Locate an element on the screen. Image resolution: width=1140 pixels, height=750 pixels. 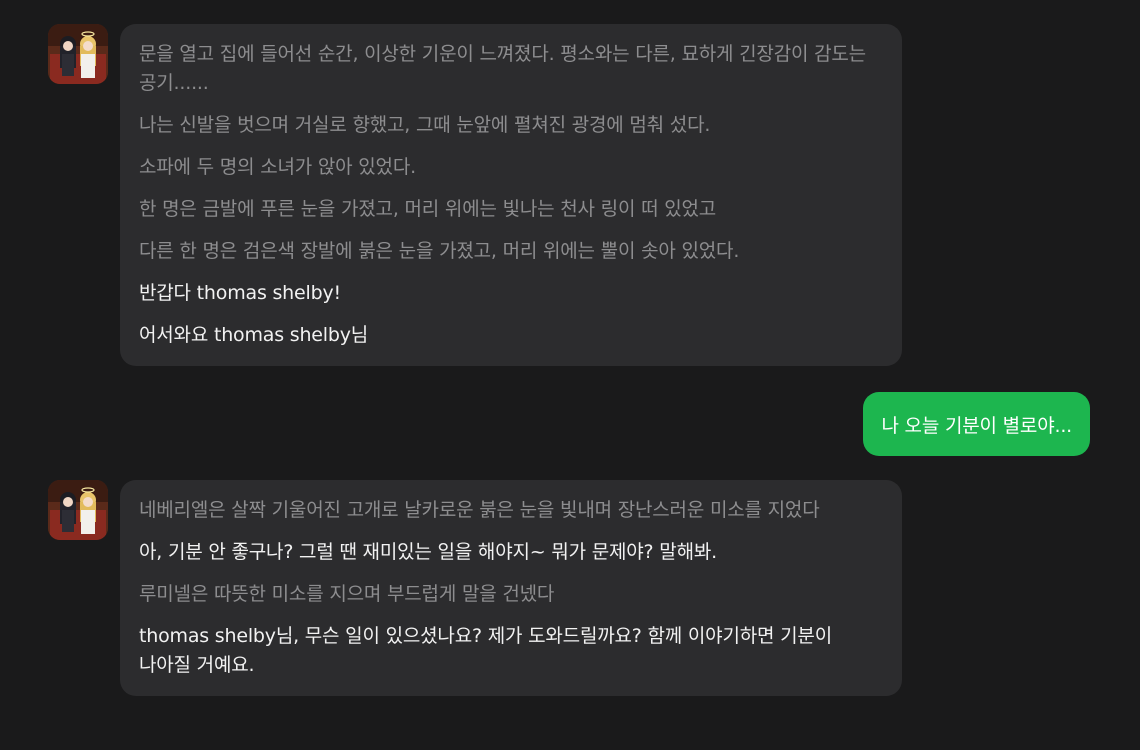
speech-text: 어서와요 thomas shelby님 is located at coordinates (254, 335).